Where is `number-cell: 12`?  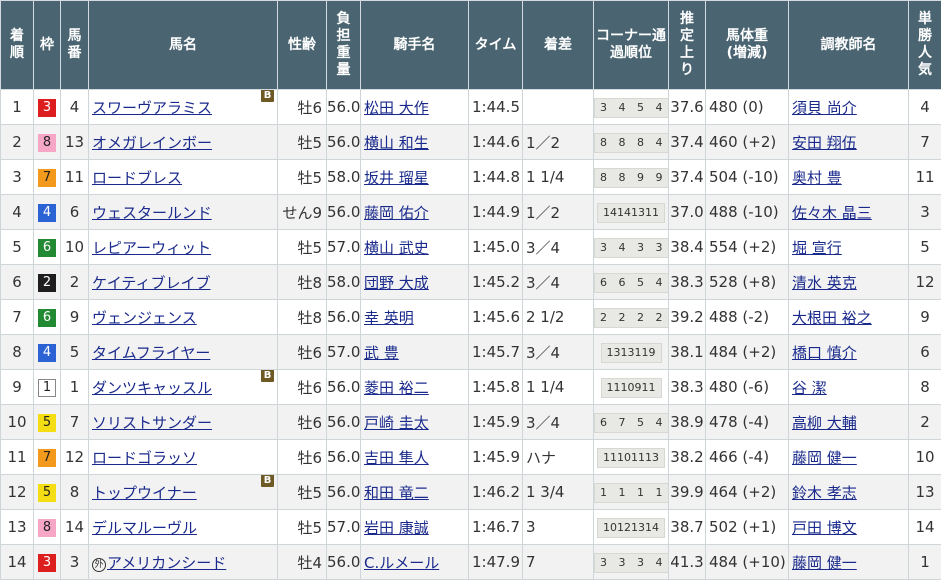 number-cell: 12 is located at coordinates (74, 457).